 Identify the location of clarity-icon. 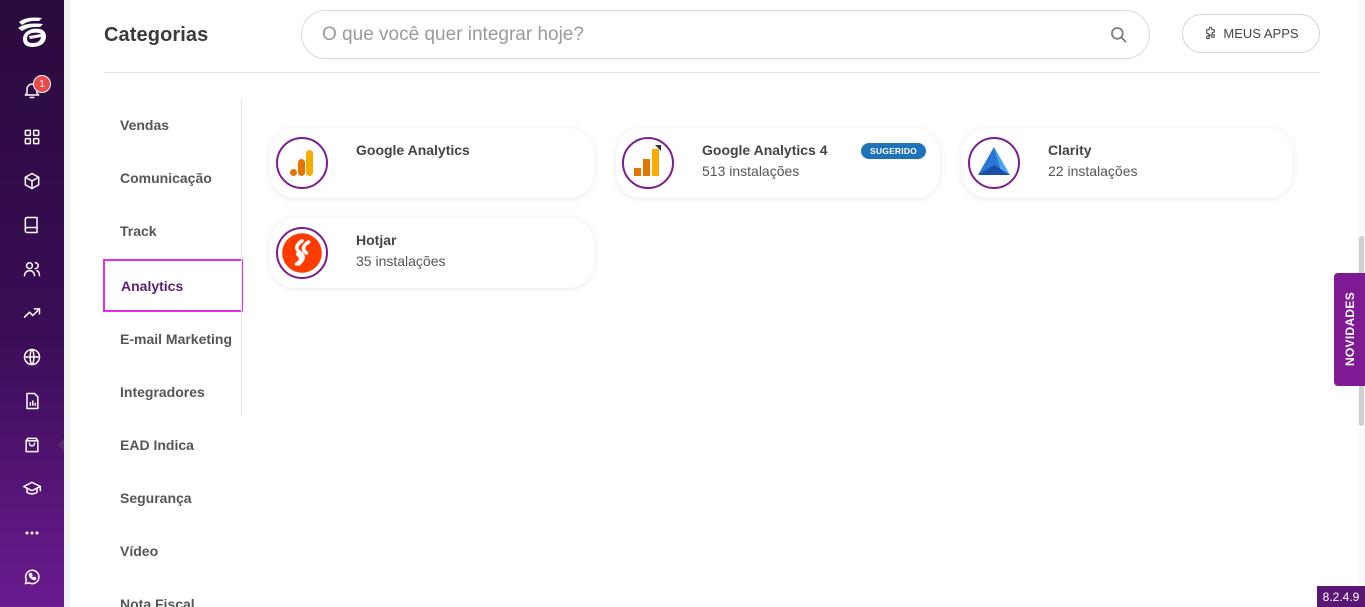
(994, 161).